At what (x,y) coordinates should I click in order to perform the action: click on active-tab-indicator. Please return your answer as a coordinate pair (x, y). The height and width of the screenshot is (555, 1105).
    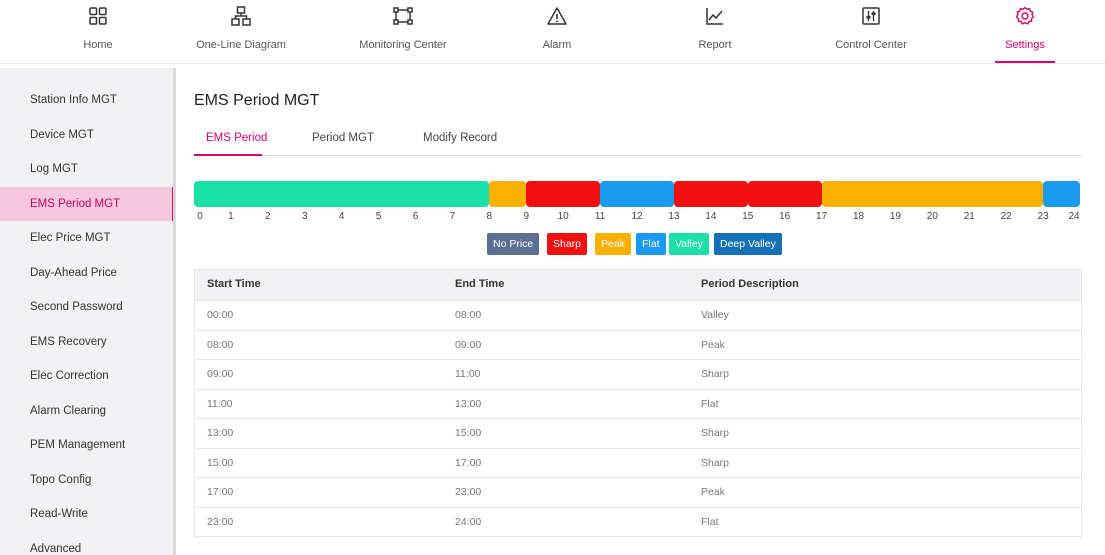
    Looking at the image, I should click on (228, 155).